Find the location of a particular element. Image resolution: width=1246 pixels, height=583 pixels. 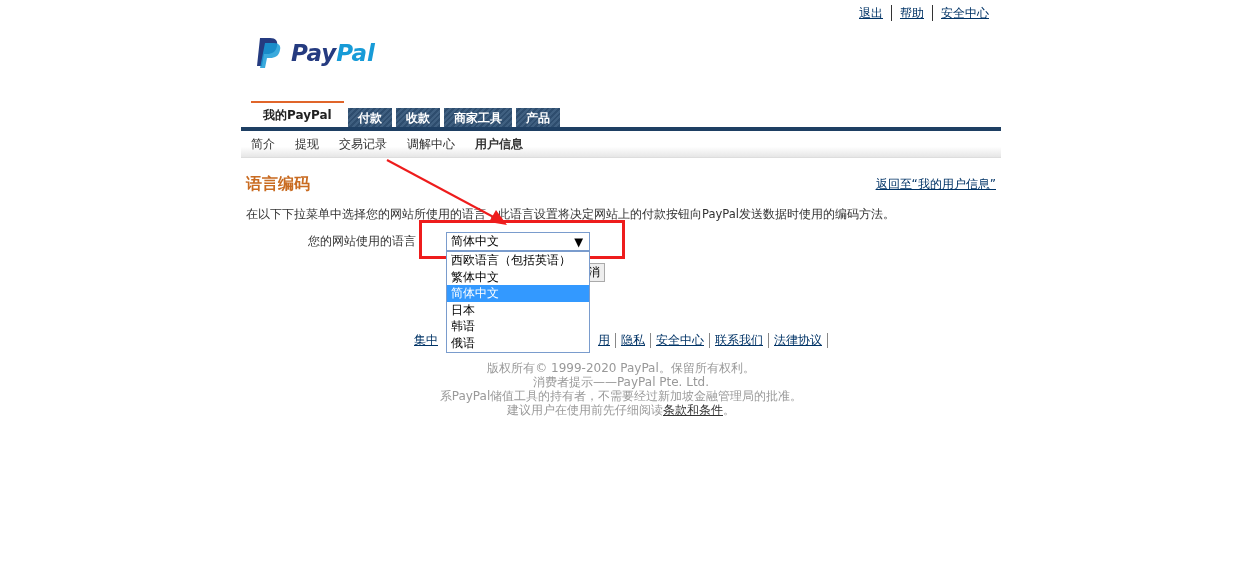

footer-text: 消费者提示——PayPal Pte. Ltd. is located at coordinates (621, 382).